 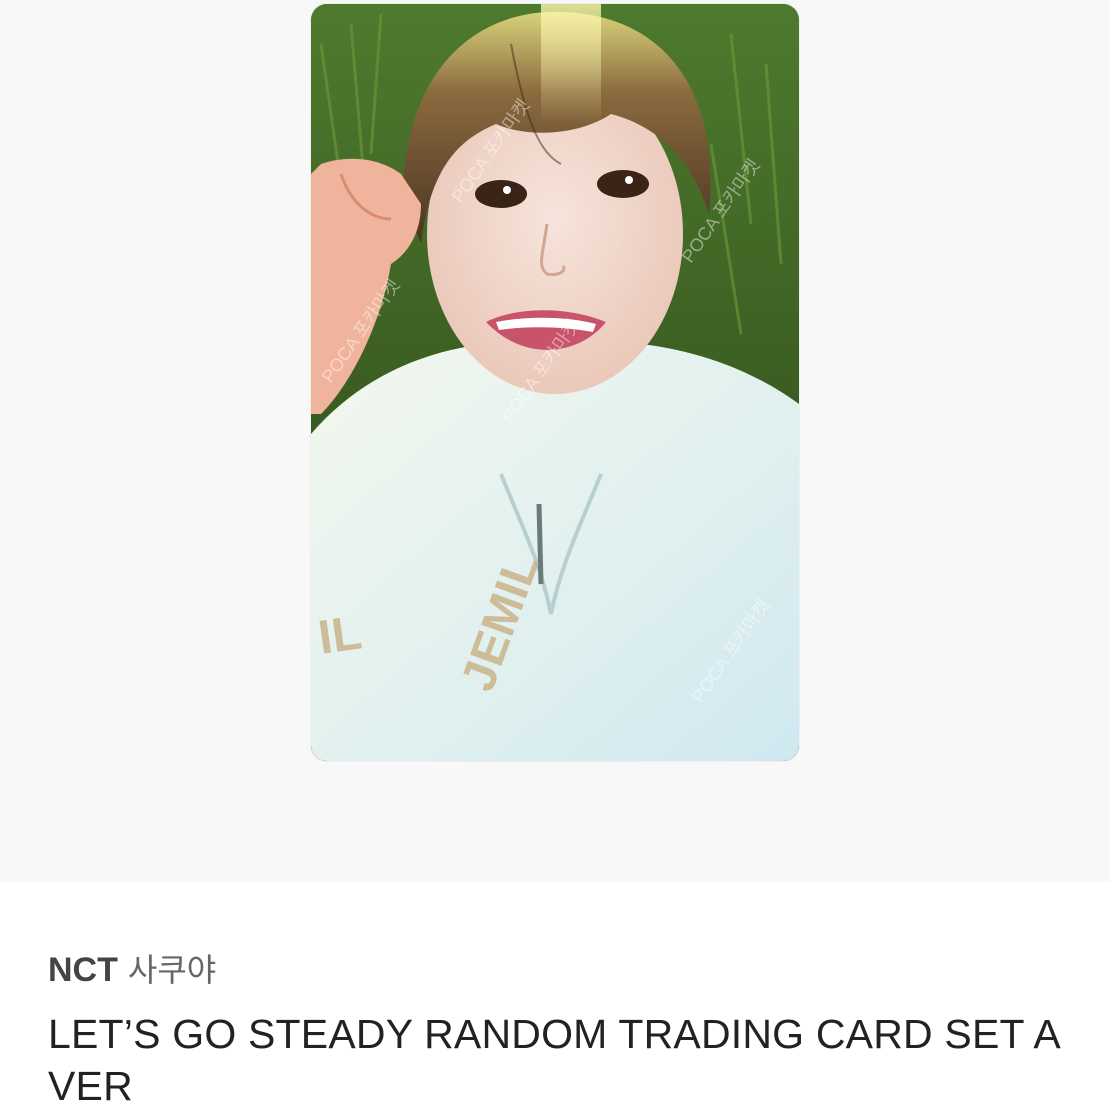 I want to click on member-name: 사쿠야, so click(x=172, y=970).